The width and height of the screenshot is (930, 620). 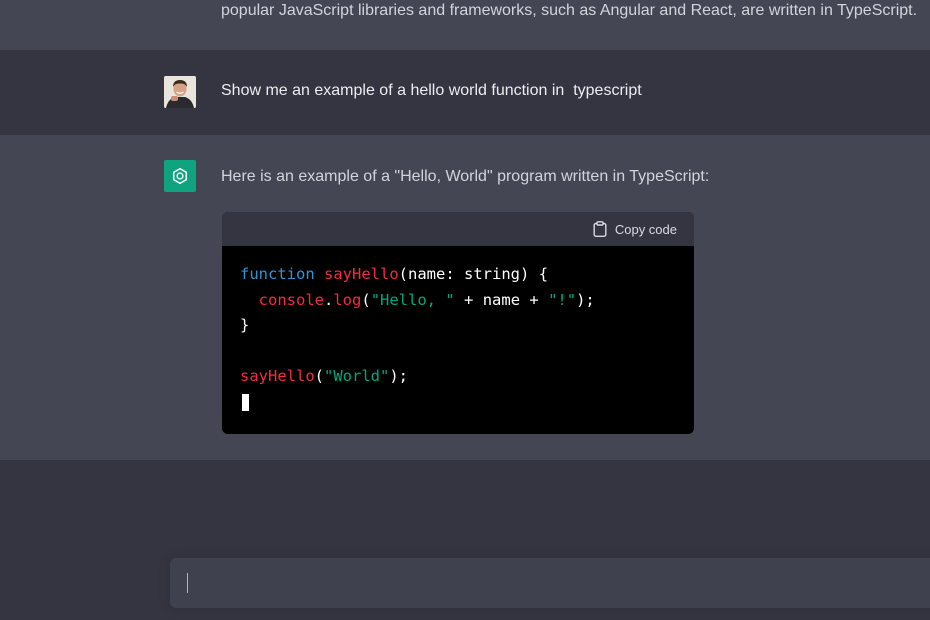 I want to click on code-line: }, so click(x=244, y=325).